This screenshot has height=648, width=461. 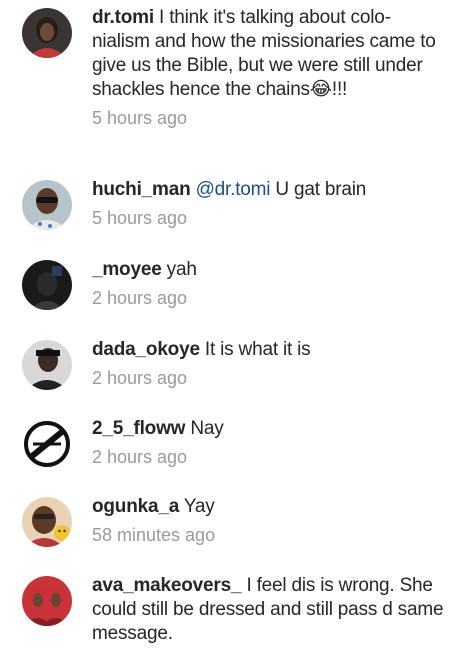 What do you see at coordinates (257, 349) in the screenshot?
I see `comment-body: It is what it is` at bounding box center [257, 349].